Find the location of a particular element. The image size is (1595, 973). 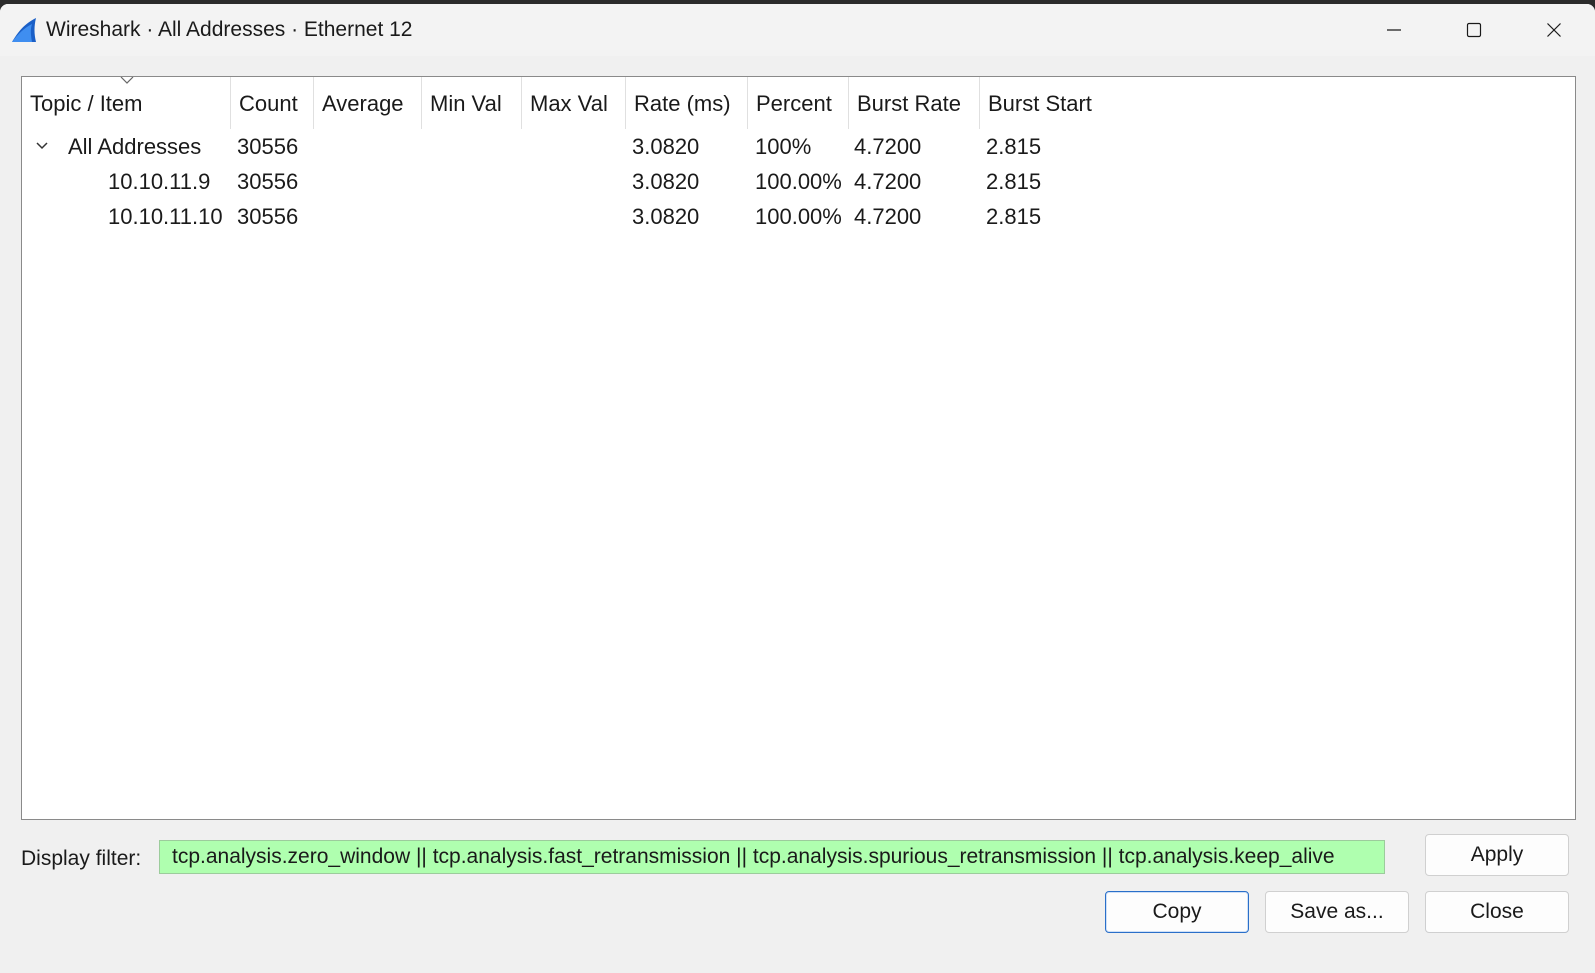

column-header-min-val: Min Val is located at coordinates (472, 103).